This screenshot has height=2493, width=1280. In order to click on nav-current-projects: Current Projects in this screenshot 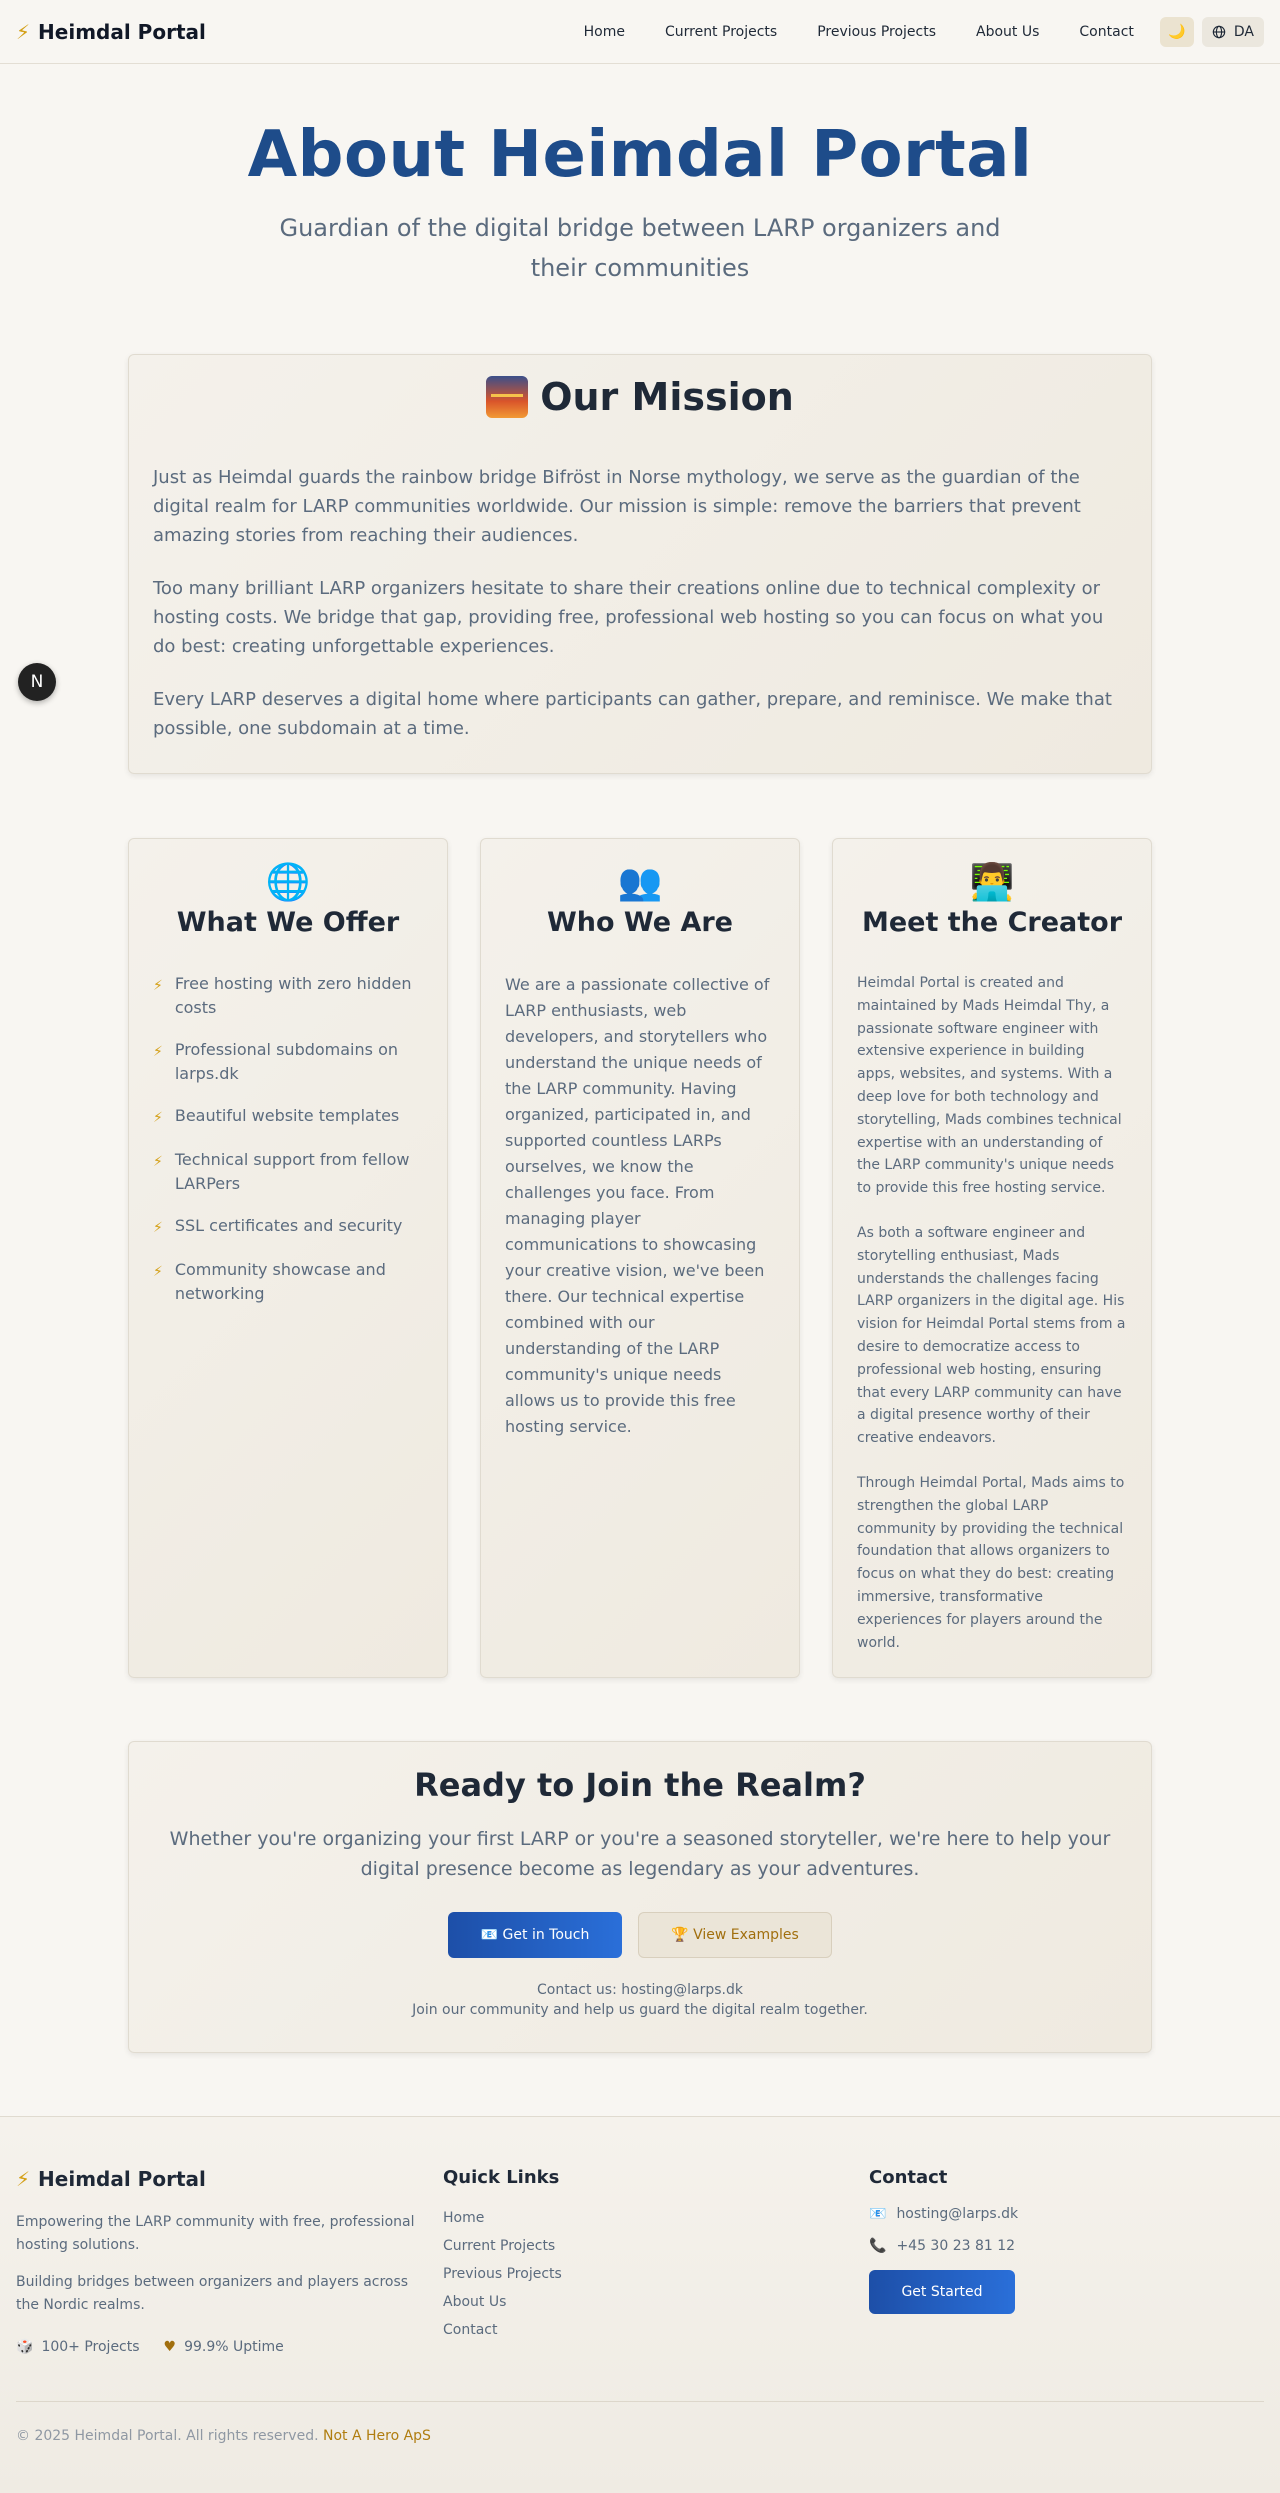, I will do `click(721, 32)`.